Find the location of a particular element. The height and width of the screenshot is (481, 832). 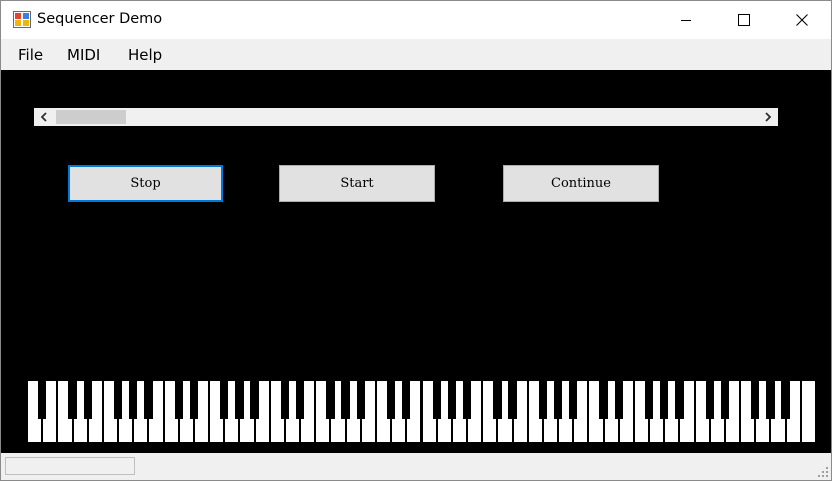

app-window-icon is located at coordinates (22, 19).